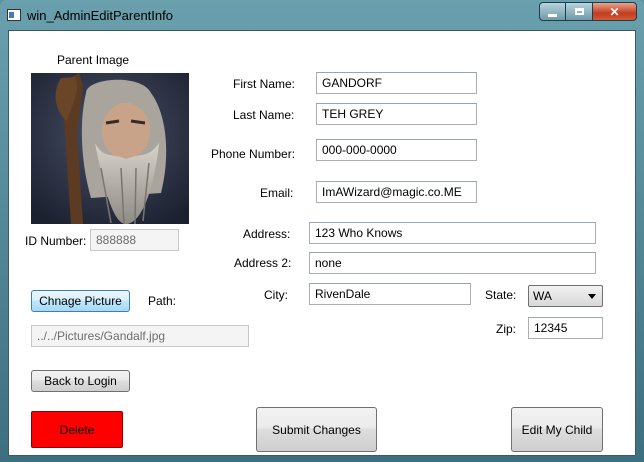  What do you see at coordinates (276, 295) in the screenshot?
I see `city-label: City:` at bounding box center [276, 295].